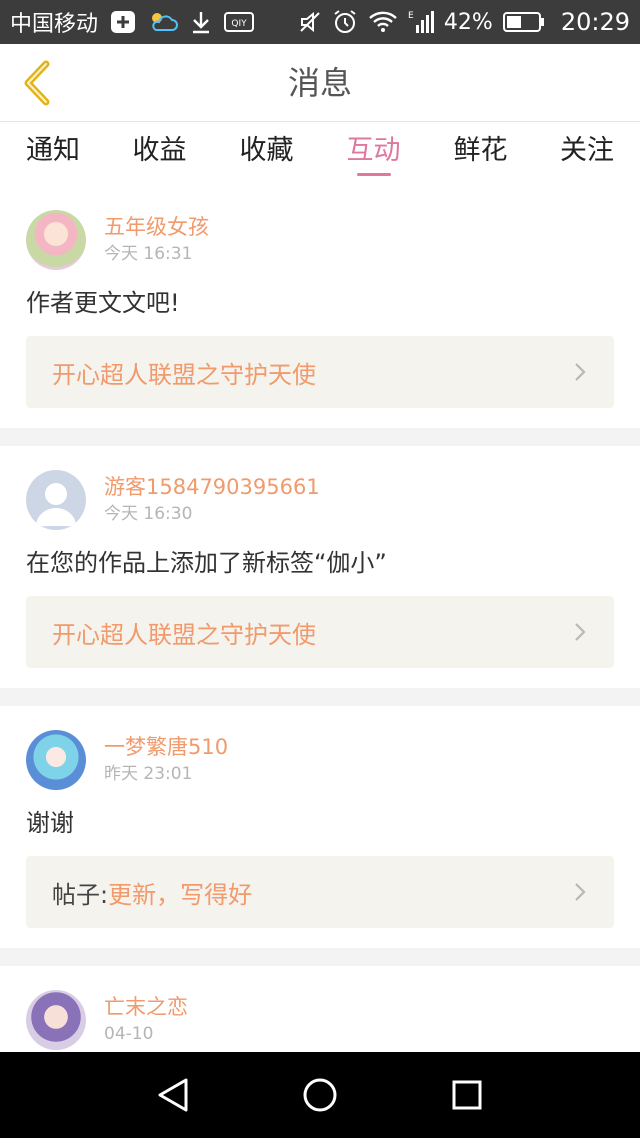 Image resolution: width=640 pixels, height=1138 pixels. Describe the element at coordinates (180, 894) in the screenshot. I see `post-link-label: 更新，写得好` at that location.